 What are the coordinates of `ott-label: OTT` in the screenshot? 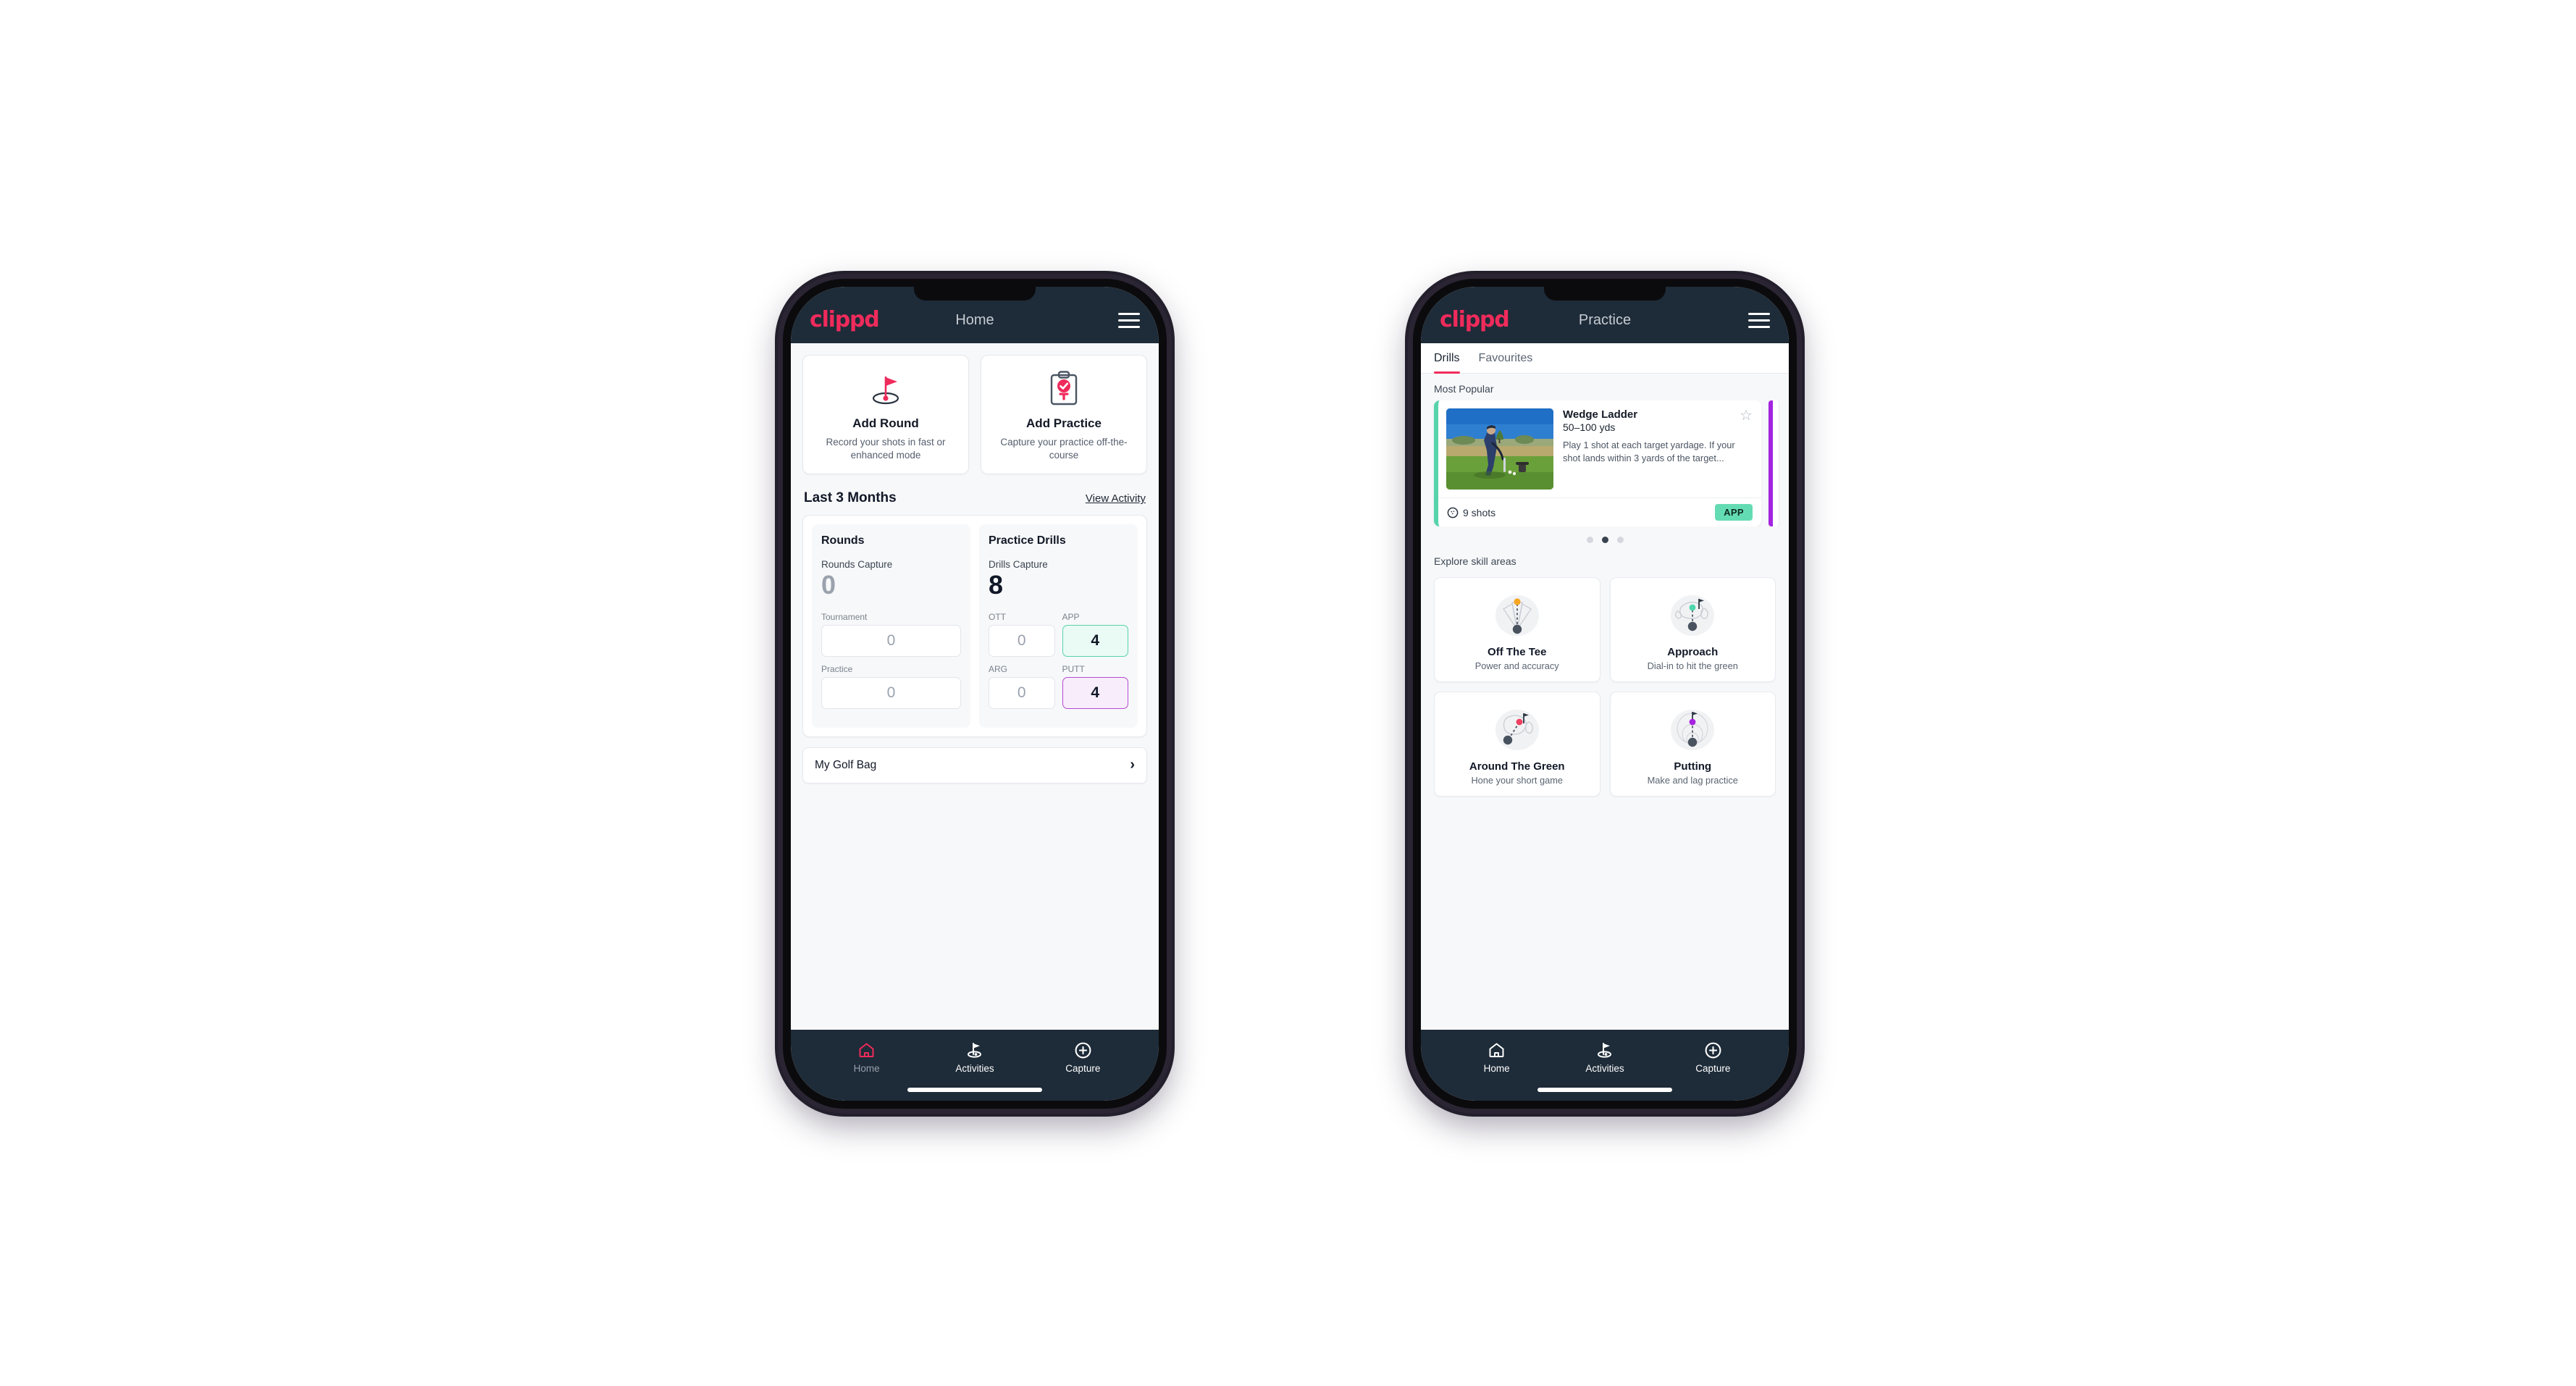 It's located at (997, 616).